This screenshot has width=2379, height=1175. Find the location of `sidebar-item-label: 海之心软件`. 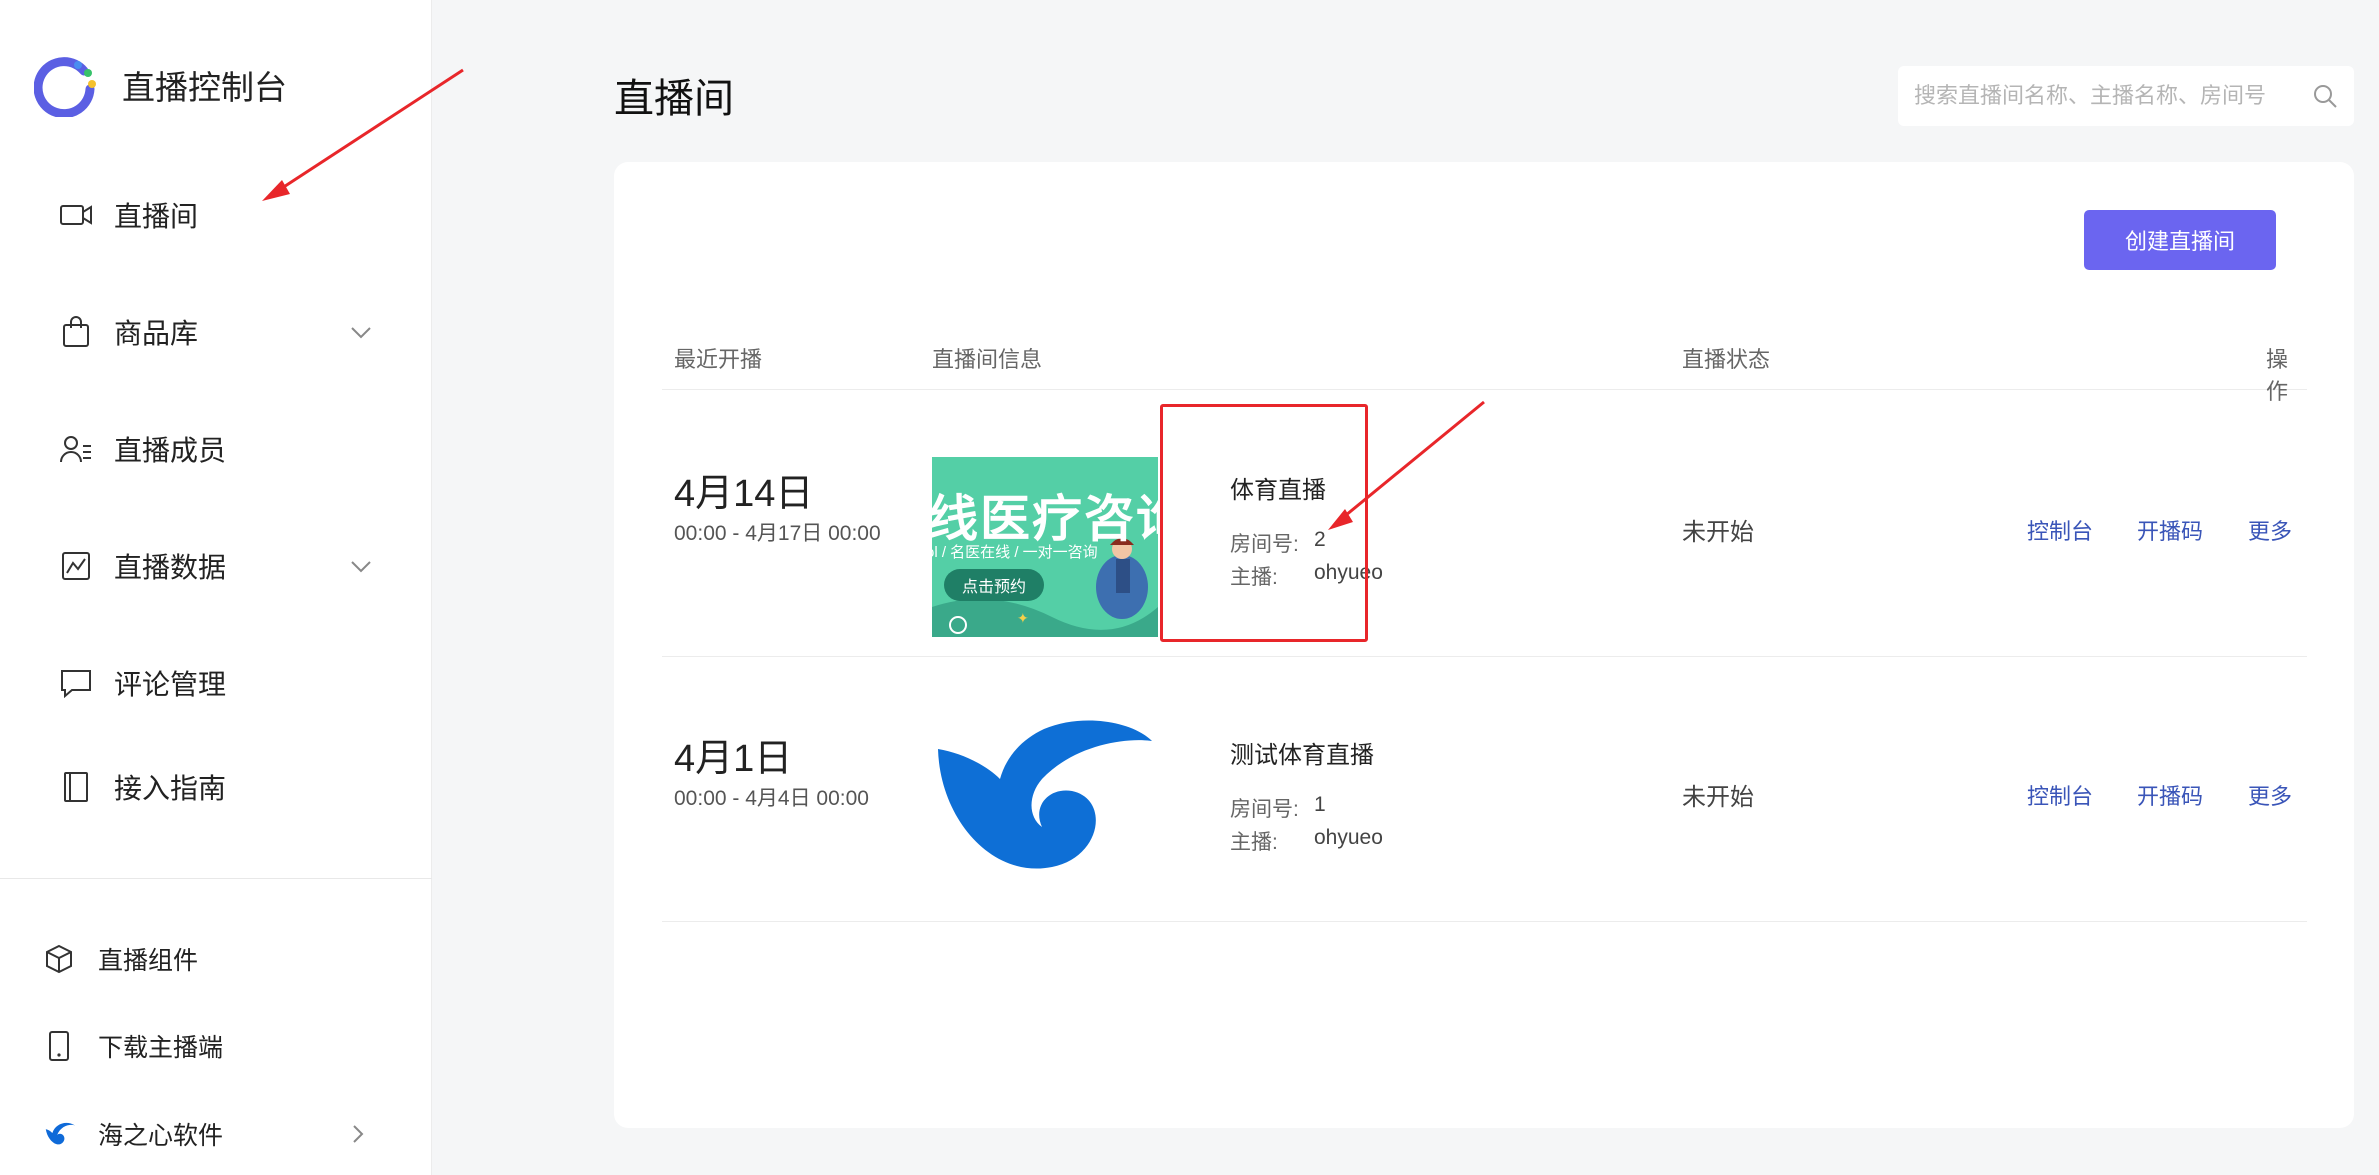

sidebar-item-label: 海之心软件 is located at coordinates (161, 1136).